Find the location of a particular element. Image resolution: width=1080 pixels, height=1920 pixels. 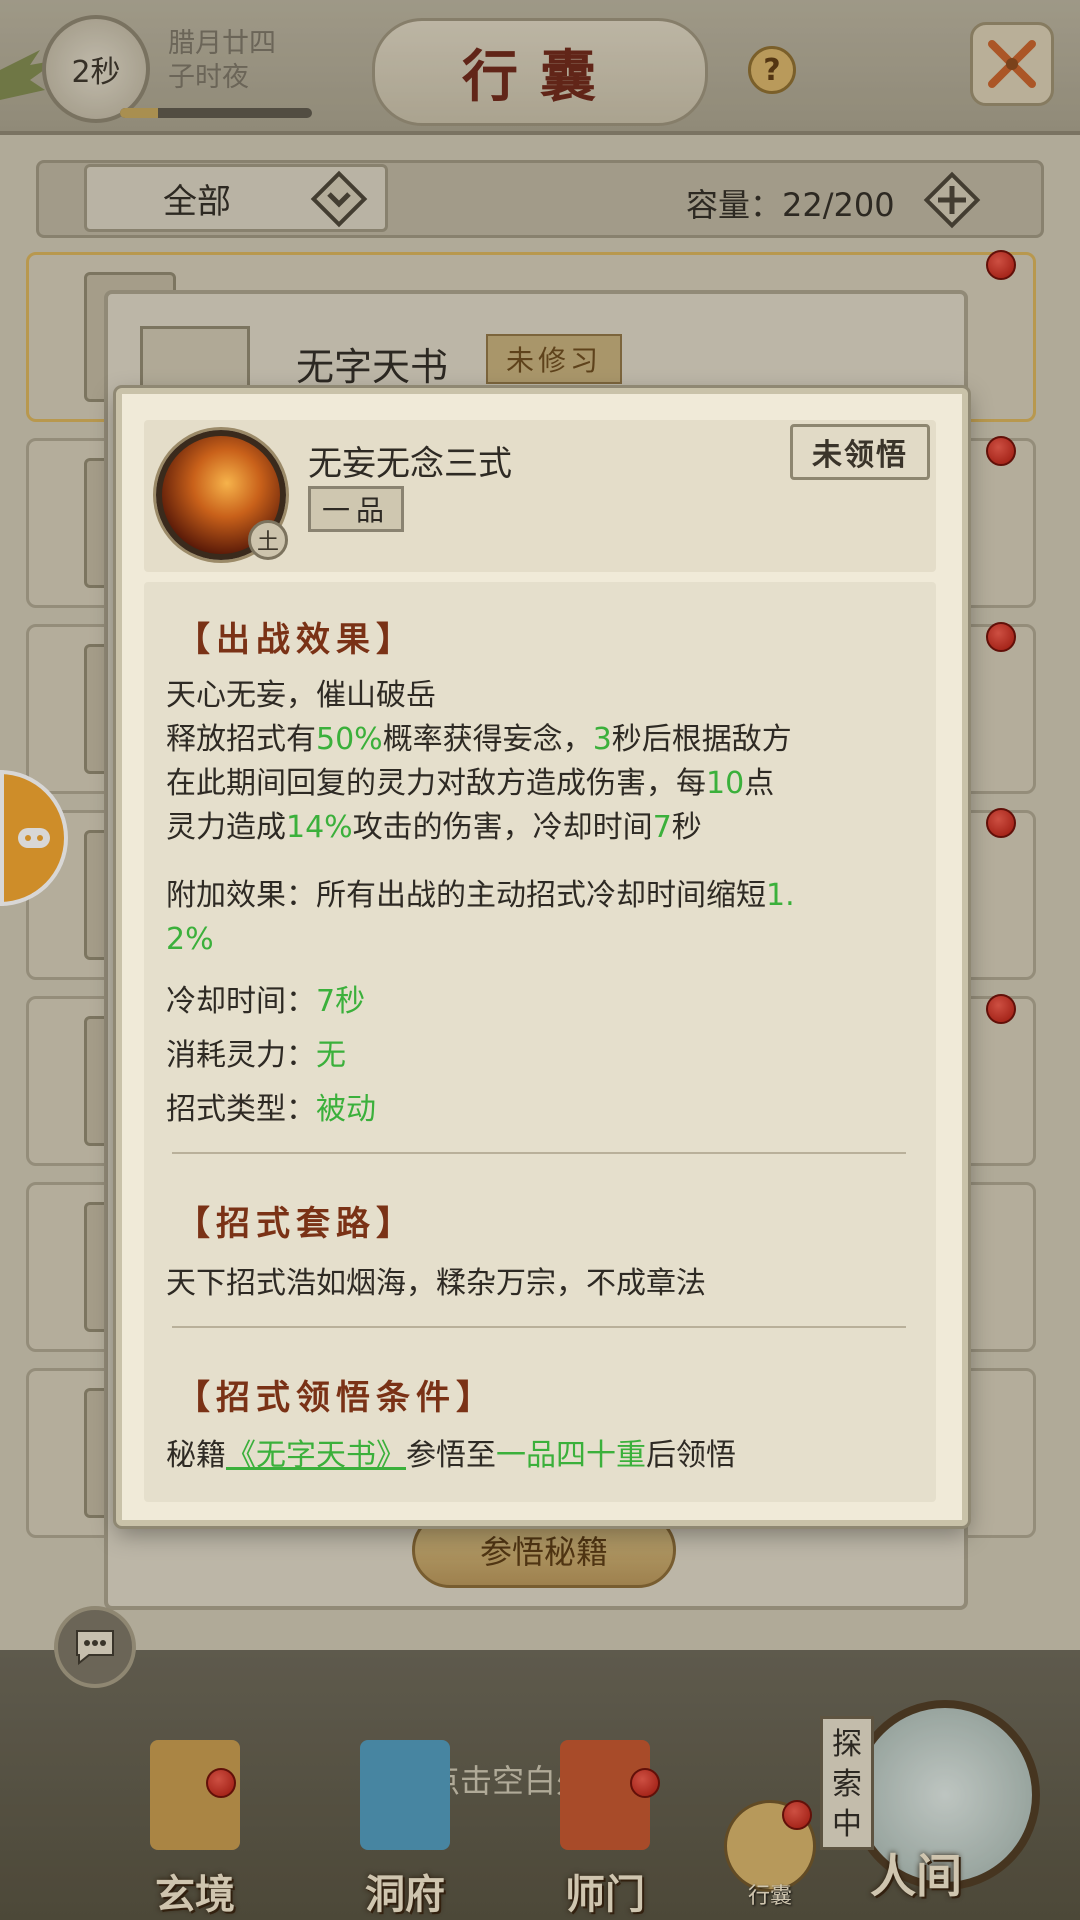

cooldown-row: 冷却时间：7秒 is located at coordinates (266, 1001).